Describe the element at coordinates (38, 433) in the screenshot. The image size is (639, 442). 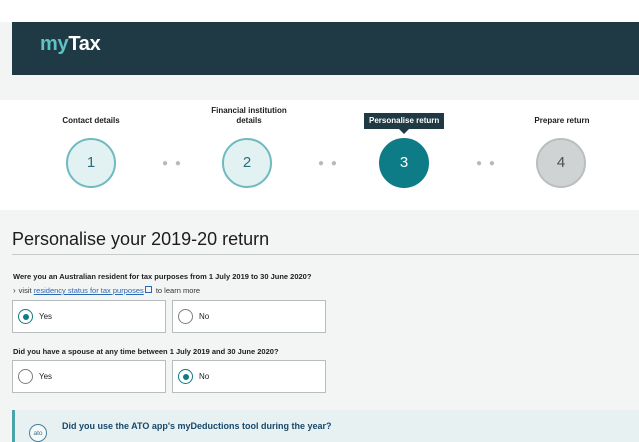
I see `ato-app-icon: ato` at that location.